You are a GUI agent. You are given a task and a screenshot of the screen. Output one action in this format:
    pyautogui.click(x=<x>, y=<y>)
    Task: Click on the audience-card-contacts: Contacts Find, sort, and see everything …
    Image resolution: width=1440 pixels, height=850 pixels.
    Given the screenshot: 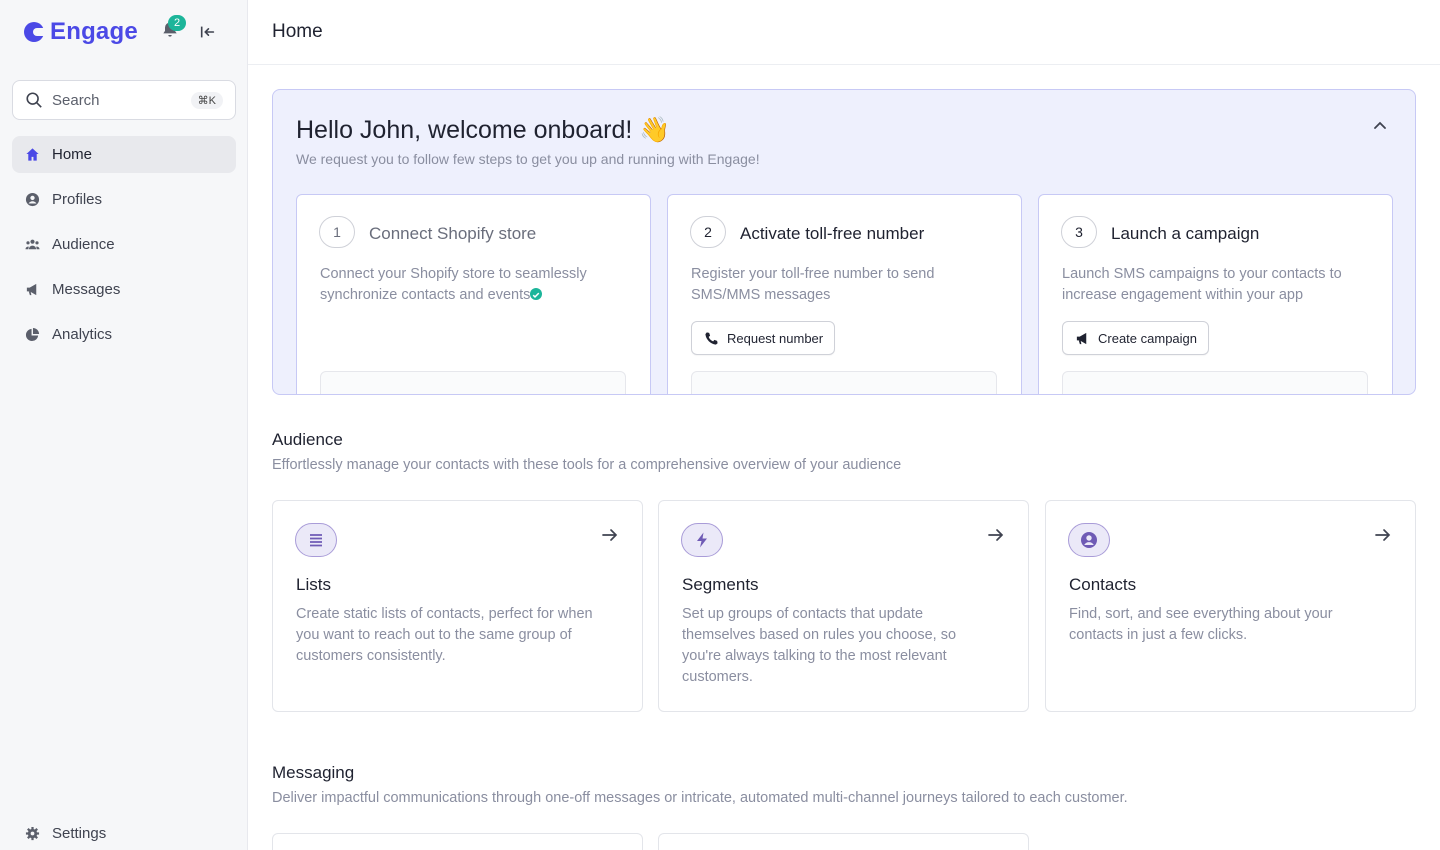 What is the action you would take?
    pyautogui.click(x=1230, y=606)
    